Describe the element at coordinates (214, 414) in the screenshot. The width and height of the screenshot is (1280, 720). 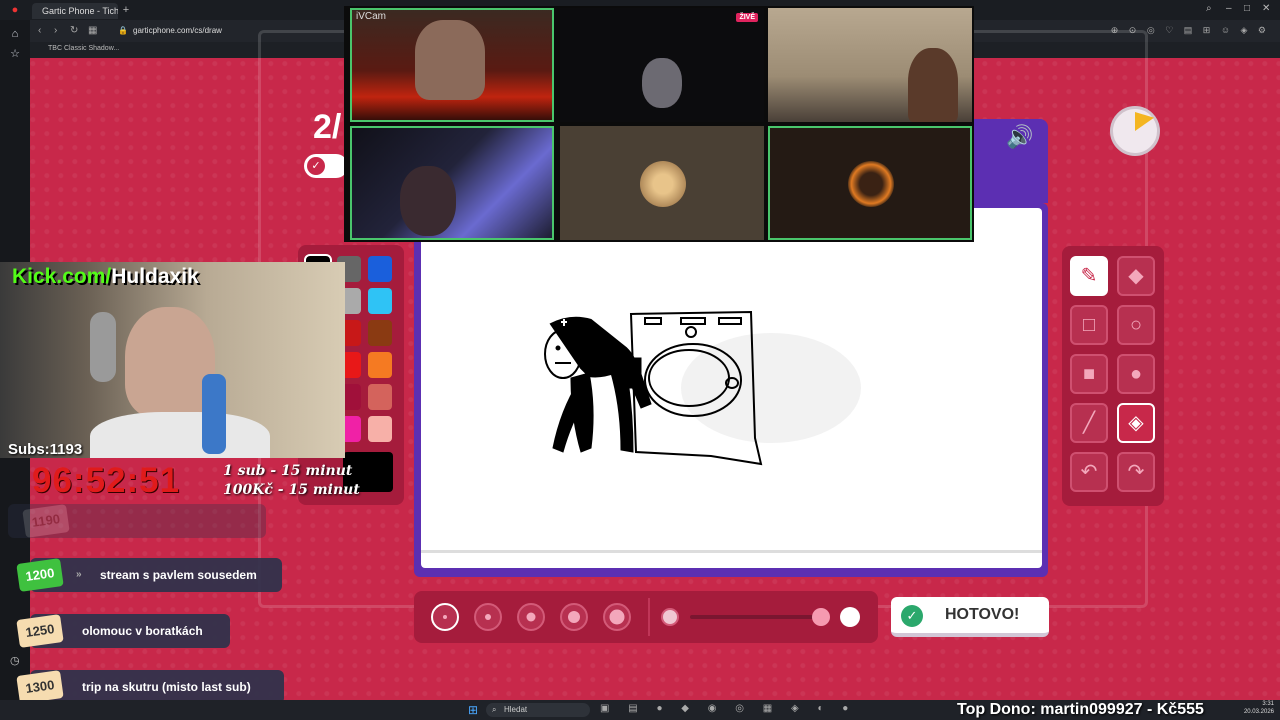
I see `water-bottle` at that location.